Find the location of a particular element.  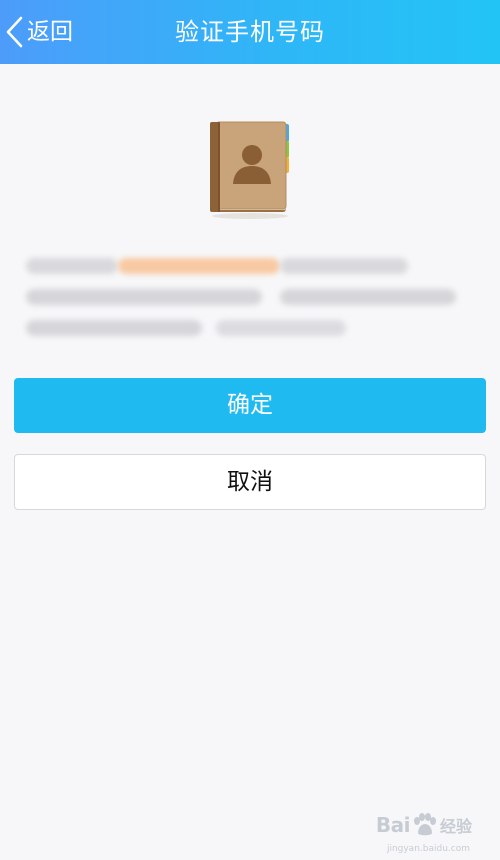

page-title: 验证手机号码 is located at coordinates (250, 32).